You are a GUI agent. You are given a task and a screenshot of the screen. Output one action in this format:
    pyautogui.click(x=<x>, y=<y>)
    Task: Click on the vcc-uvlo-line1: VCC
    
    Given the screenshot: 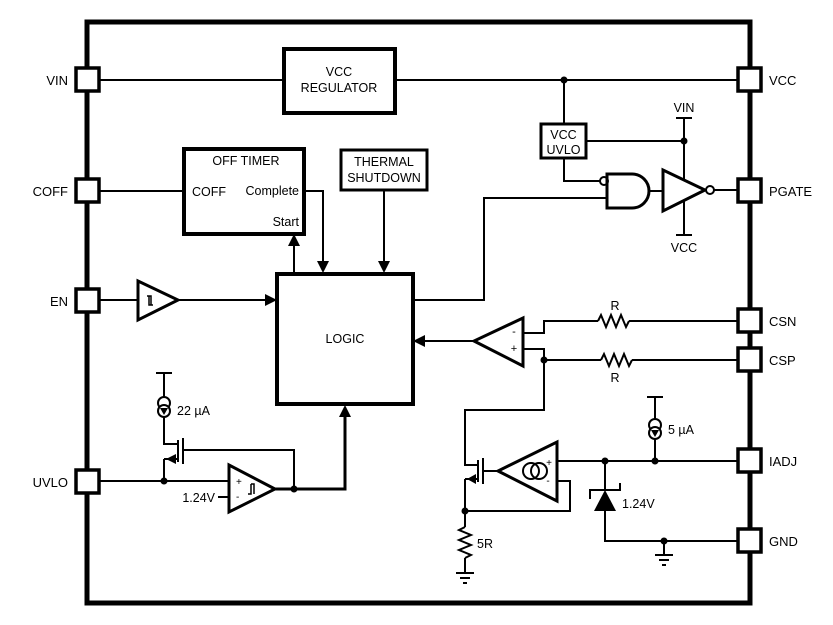 What is the action you would take?
    pyautogui.click(x=563, y=135)
    